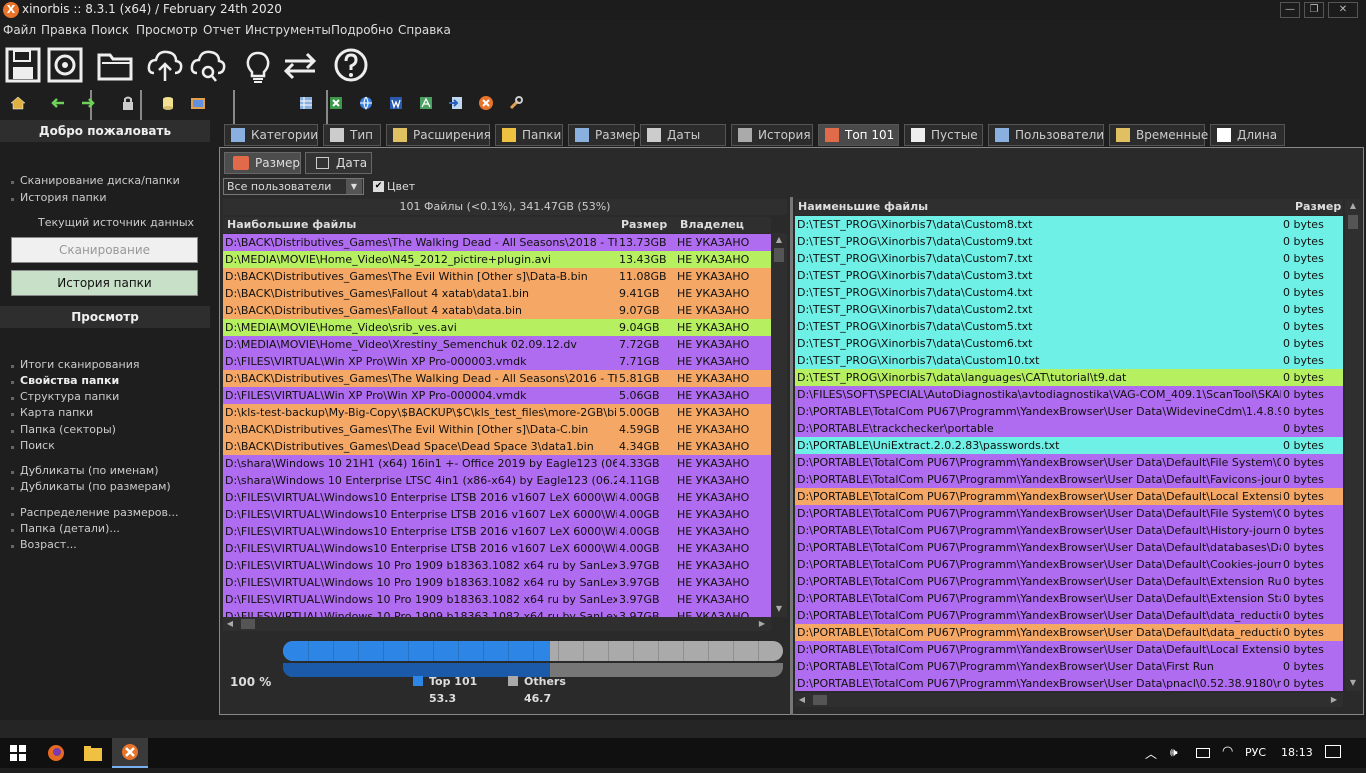 The width and height of the screenshot is (1366, 773). I want to click on forward-arrow-icon, so click(88, 103).